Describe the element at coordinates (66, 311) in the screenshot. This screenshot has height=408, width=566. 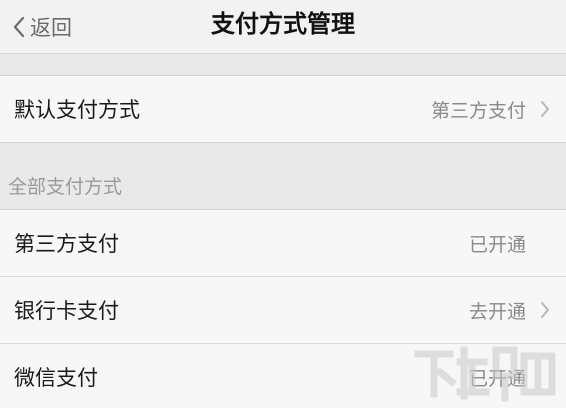
I see `payment-method-label: 银行卡支付` at that location.